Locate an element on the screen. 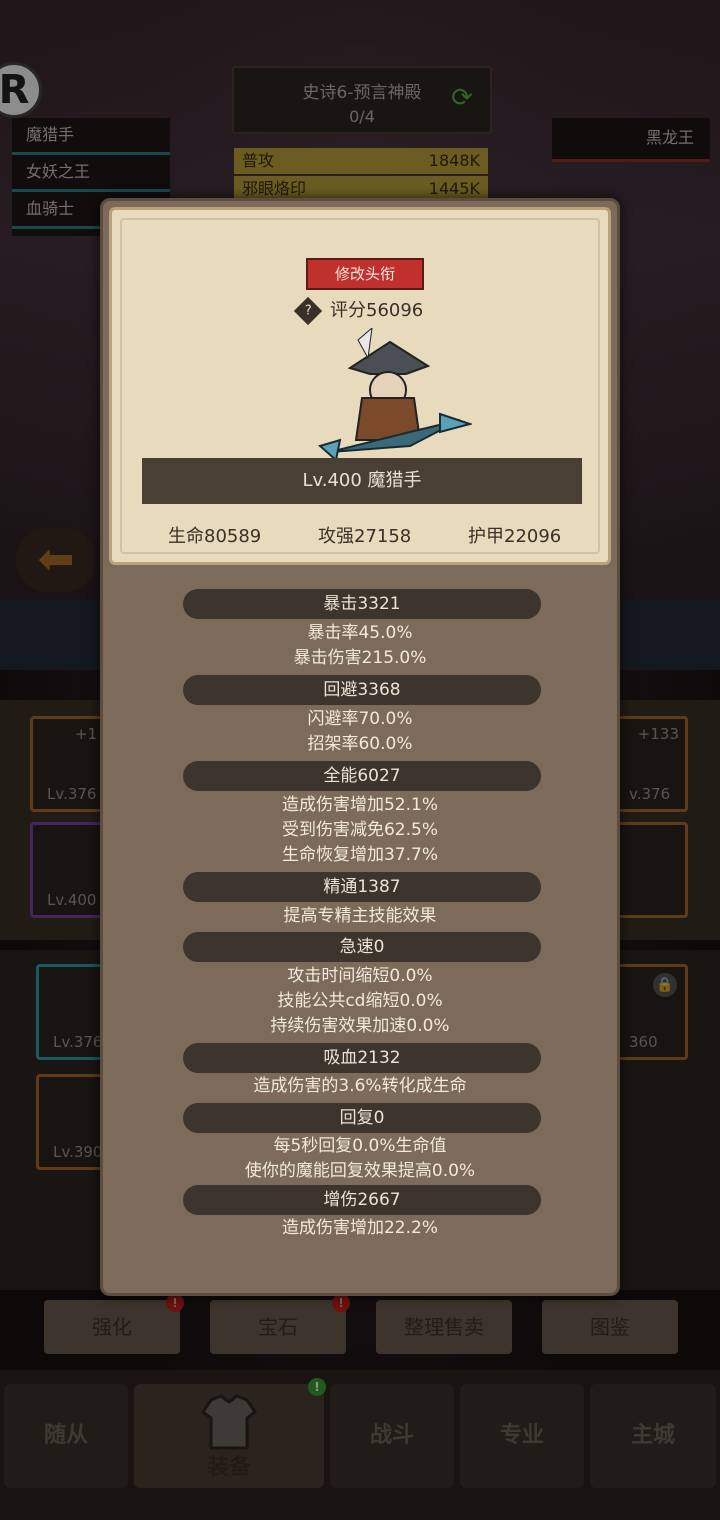 The image size is (720, 1520). stat-line: 受到伤害减免62.5% is located at coordinates (359, 830).